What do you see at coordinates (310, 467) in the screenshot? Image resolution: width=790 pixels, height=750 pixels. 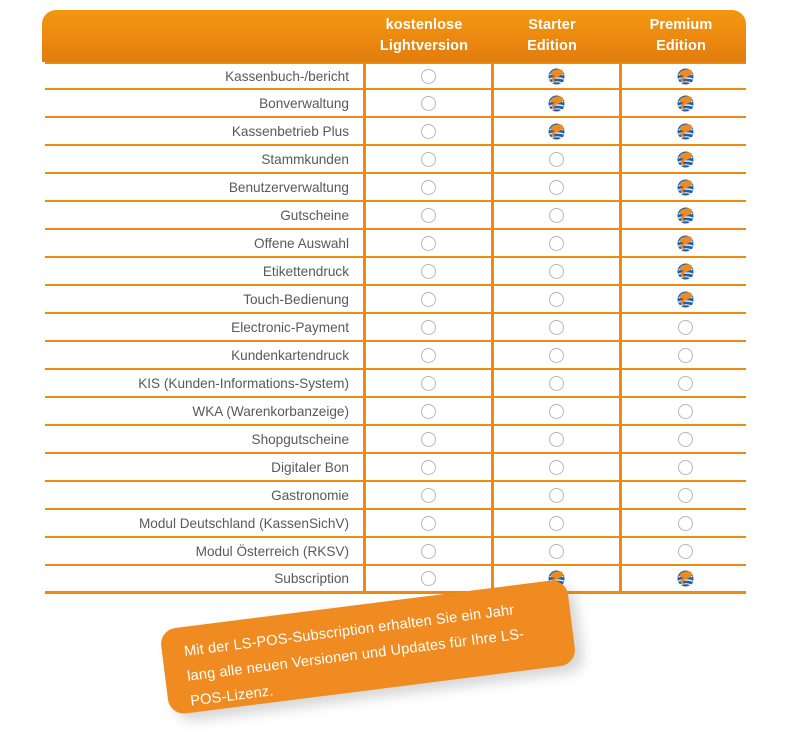 I see `feature-label: Digitaler Bon` at bounding box center [310, 467].